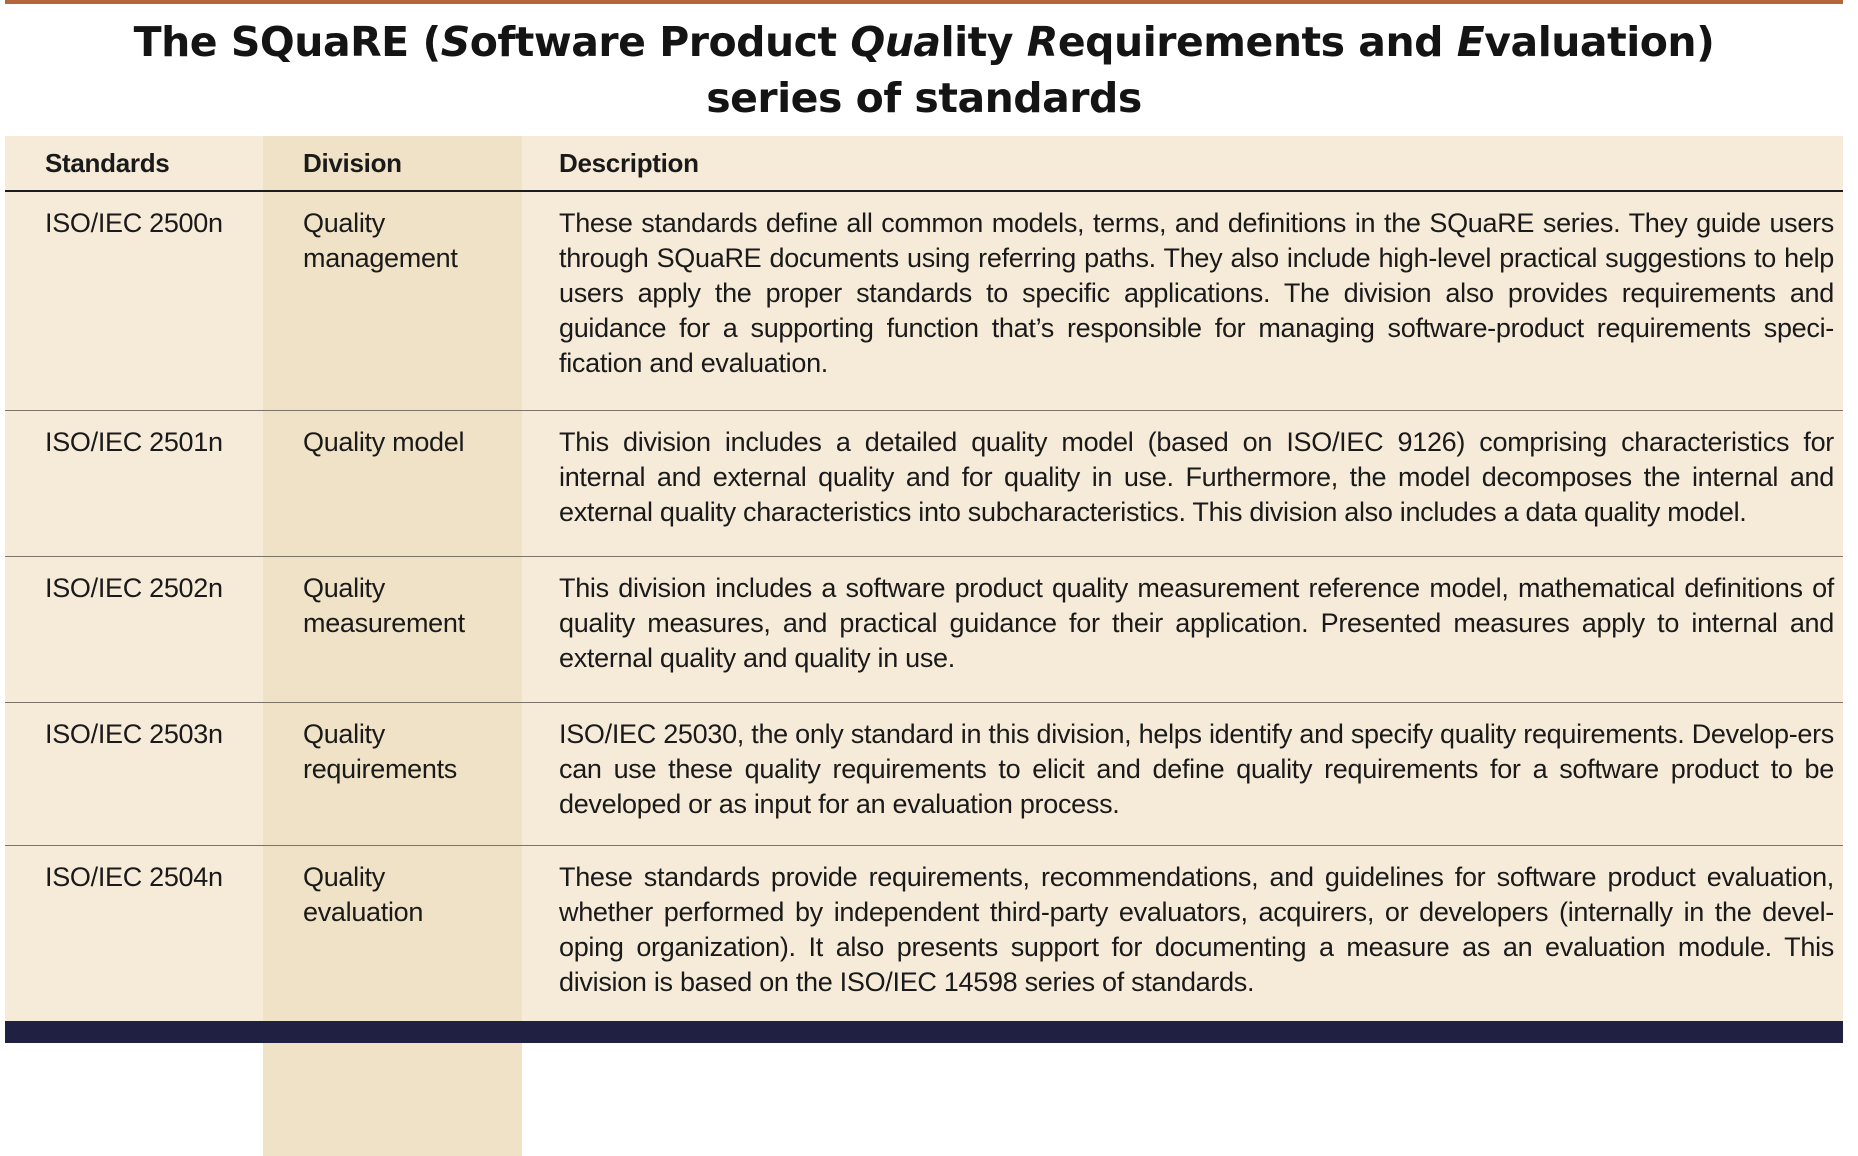  Describe the element at coordinates (924, 98) in the screenshot. I see `title-line-2: series of standards` at that location.